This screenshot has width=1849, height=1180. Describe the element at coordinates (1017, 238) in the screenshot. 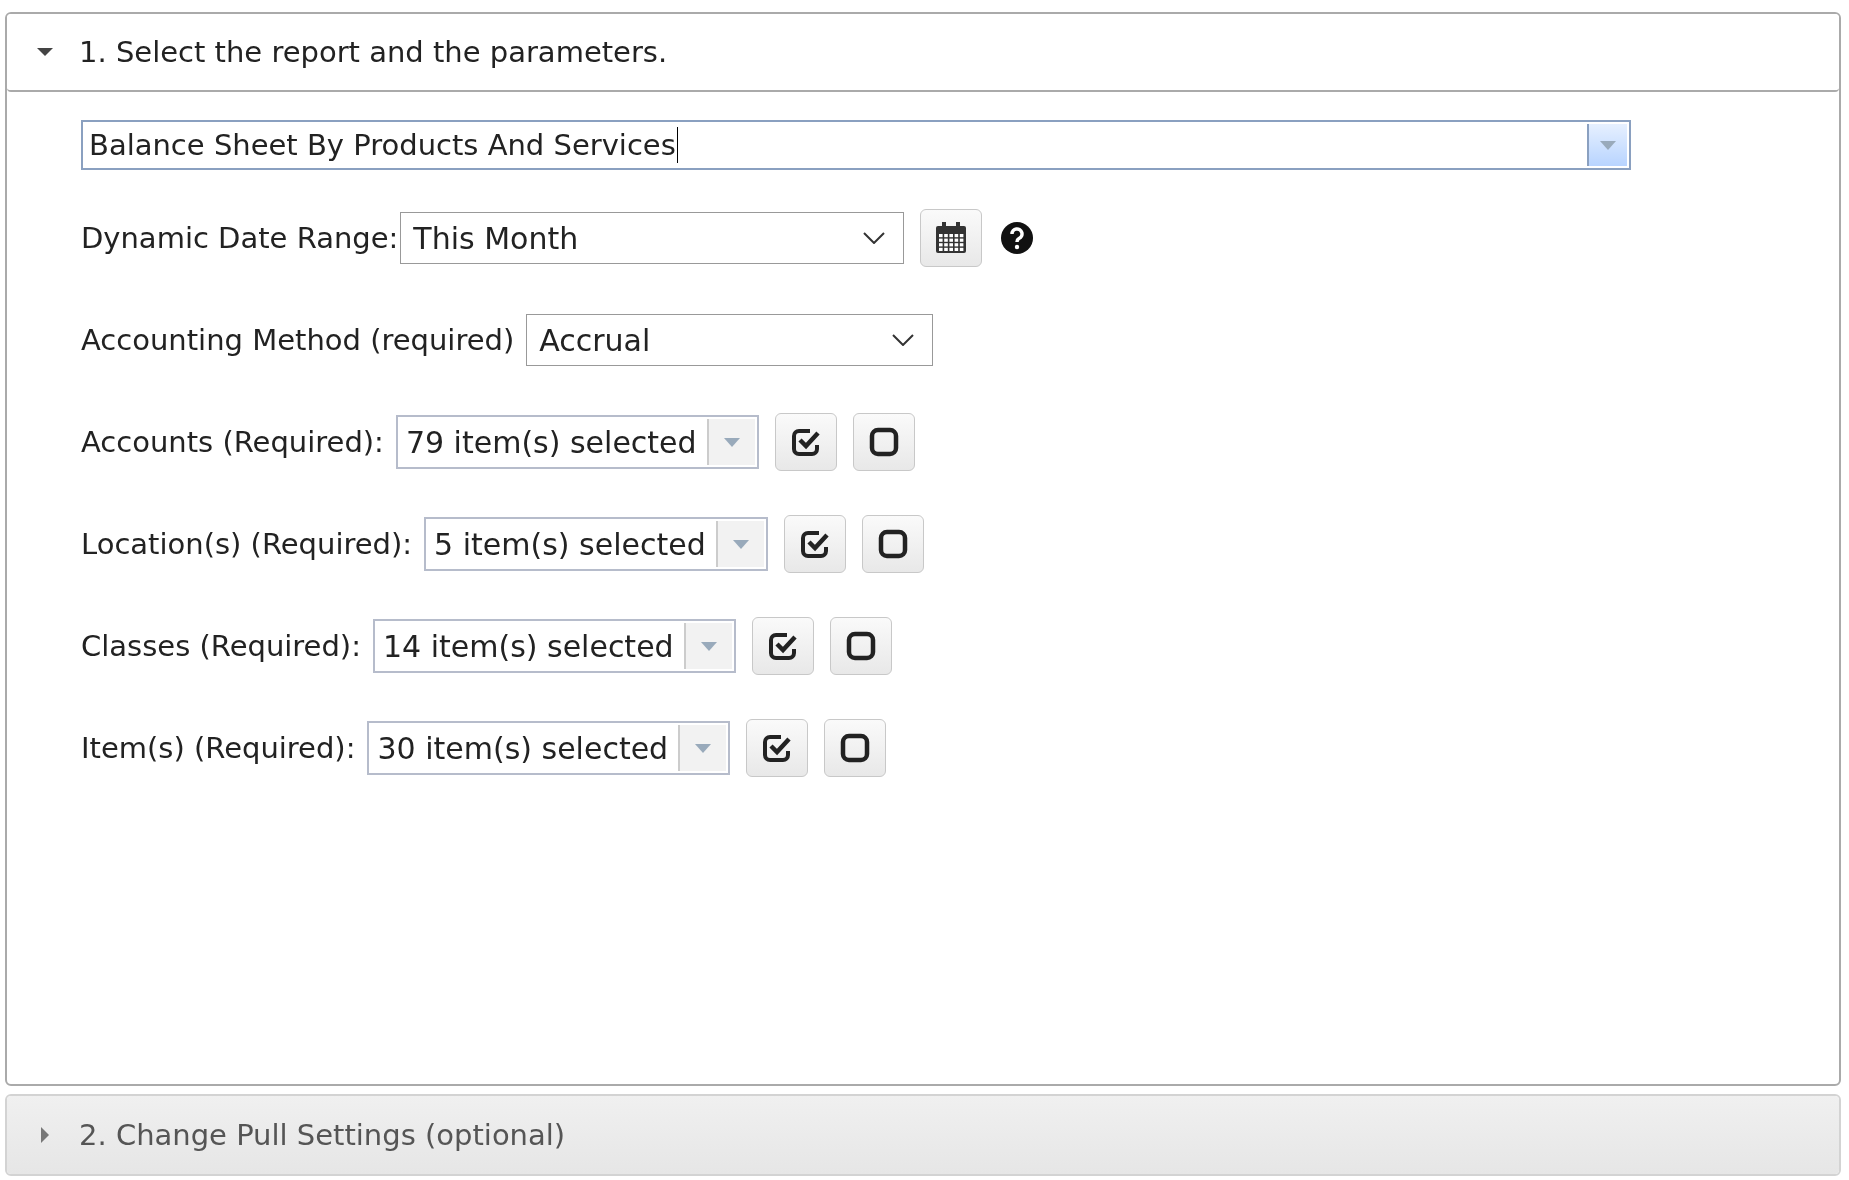

I see `help-icon` at that location.